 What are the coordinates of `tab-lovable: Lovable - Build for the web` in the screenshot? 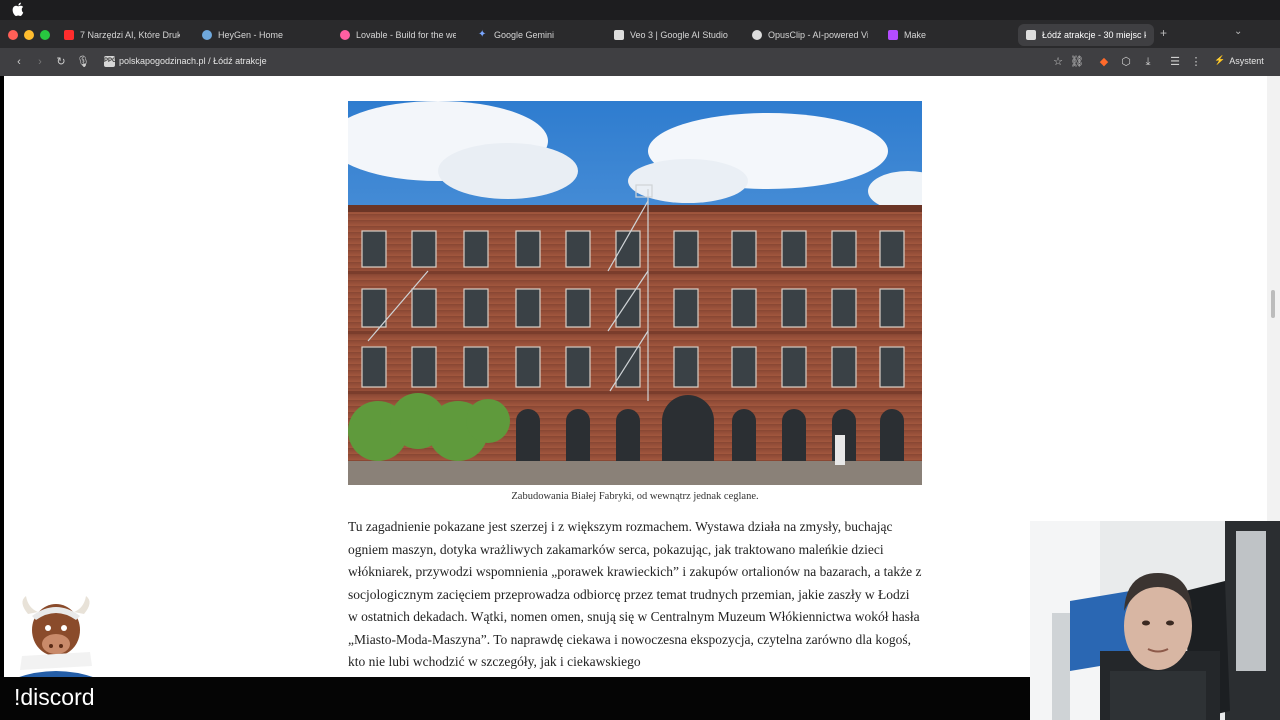 It's located at (398, 35).